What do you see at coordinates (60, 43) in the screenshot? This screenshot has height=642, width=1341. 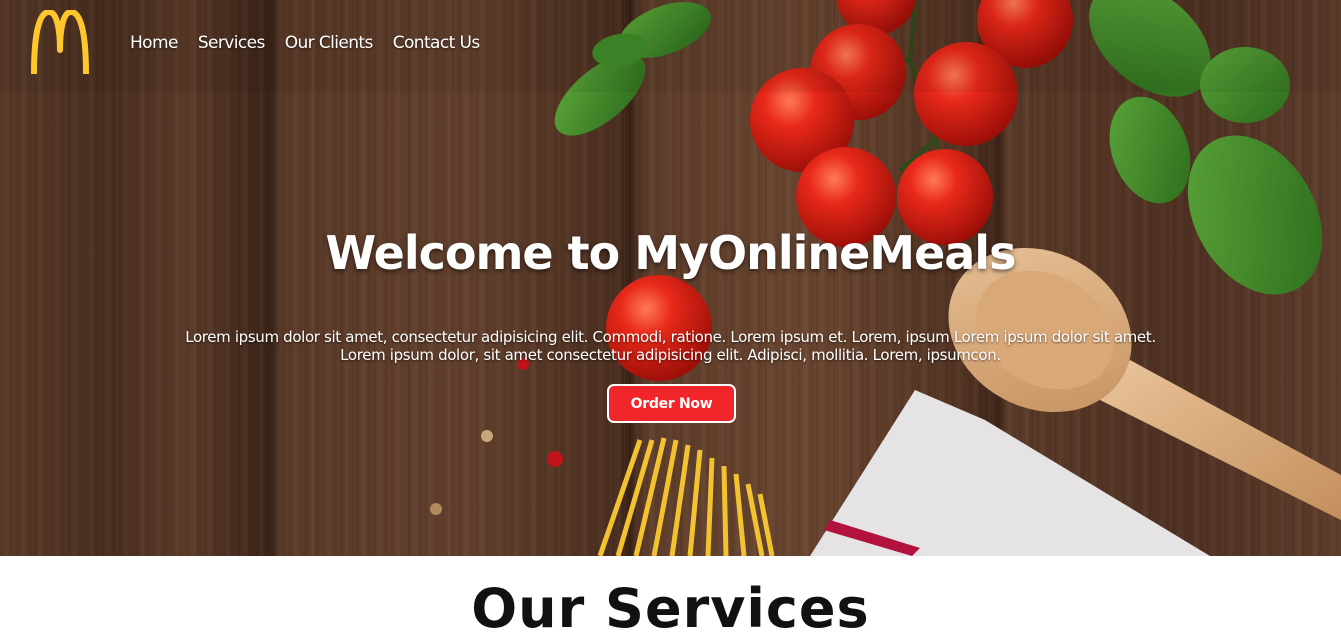 I see `golden-arches-icon` at bounding box center [60, 43].